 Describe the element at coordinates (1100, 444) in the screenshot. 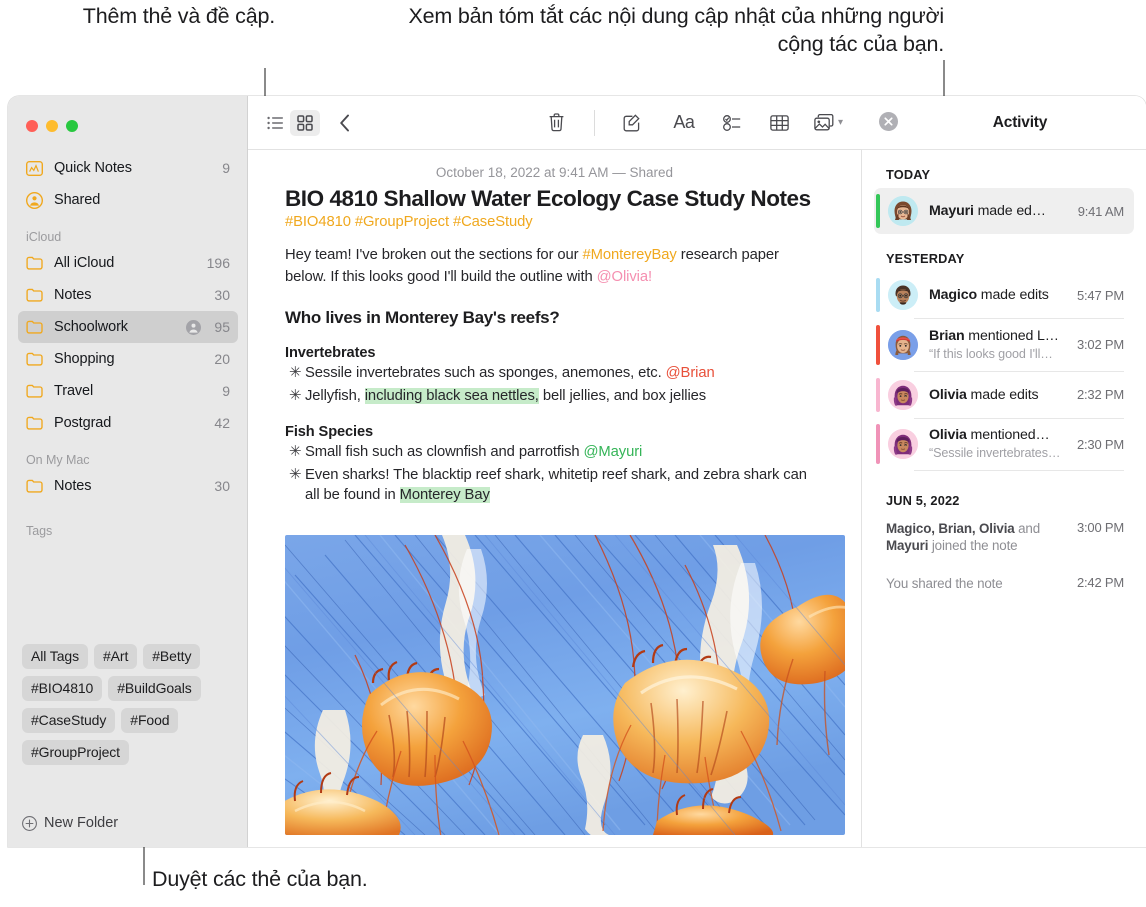

I see `activity-time: 2:30 PM` at that location.